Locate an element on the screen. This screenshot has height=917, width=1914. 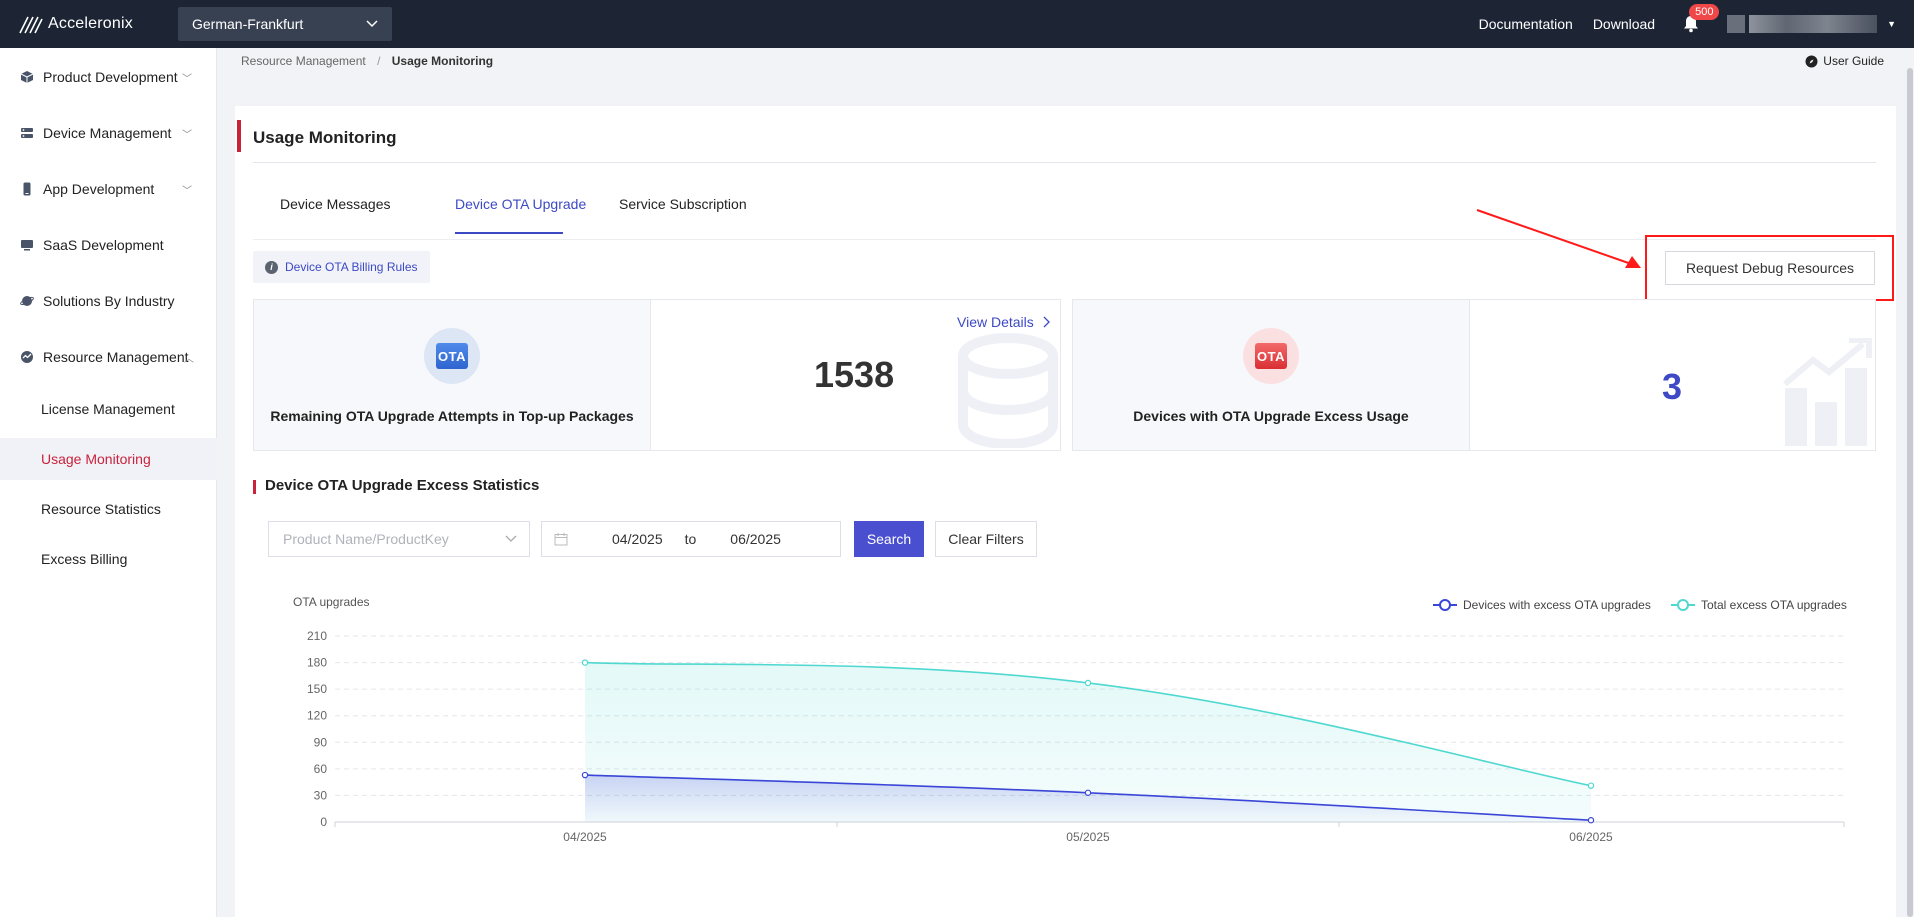
date-from: 04/2025 is located at coordinates (637, 539).